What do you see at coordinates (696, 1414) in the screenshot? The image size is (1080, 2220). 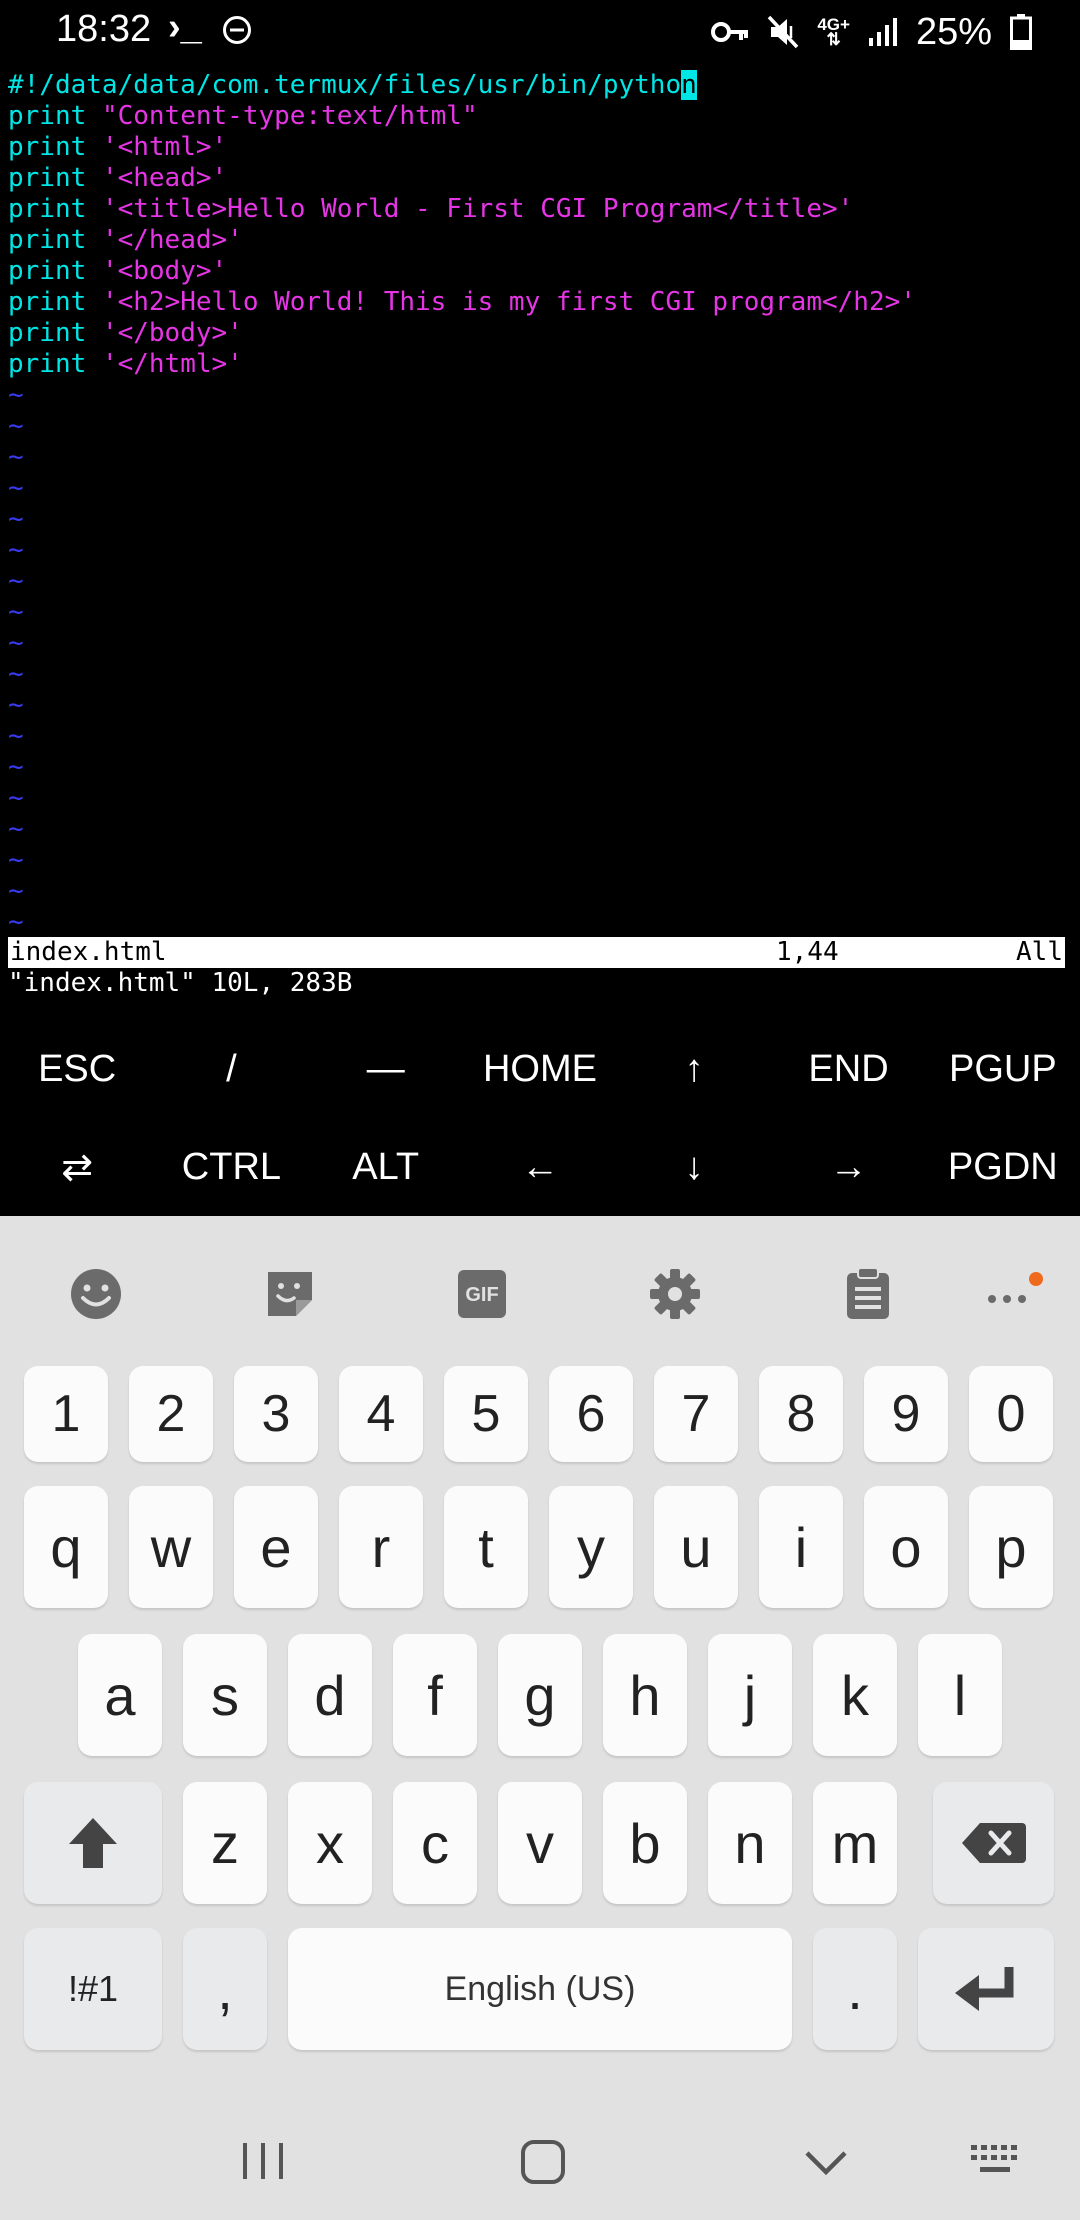 I see `key-7: 7` at bounding box center [696, 1414].